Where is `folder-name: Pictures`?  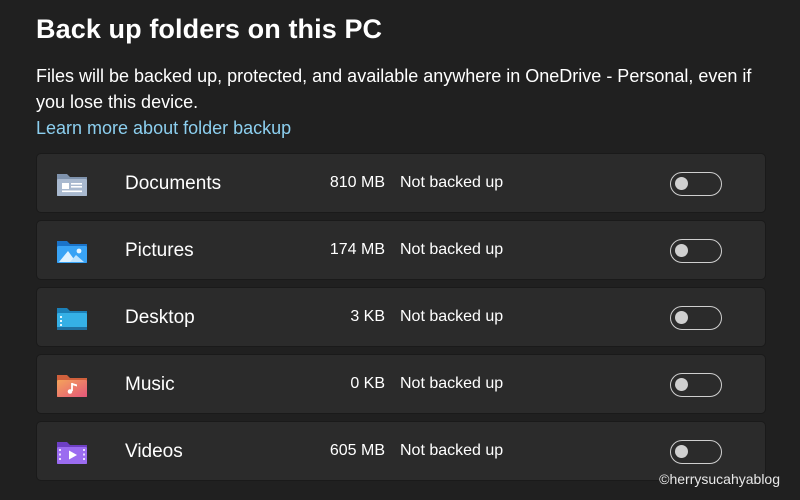 folder-name: Pictures is located at coordinates (159, 250).